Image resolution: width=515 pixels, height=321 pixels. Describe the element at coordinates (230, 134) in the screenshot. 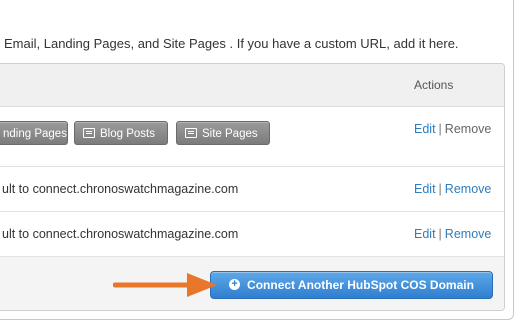

I see `chip-label: Site Pages` at that location.